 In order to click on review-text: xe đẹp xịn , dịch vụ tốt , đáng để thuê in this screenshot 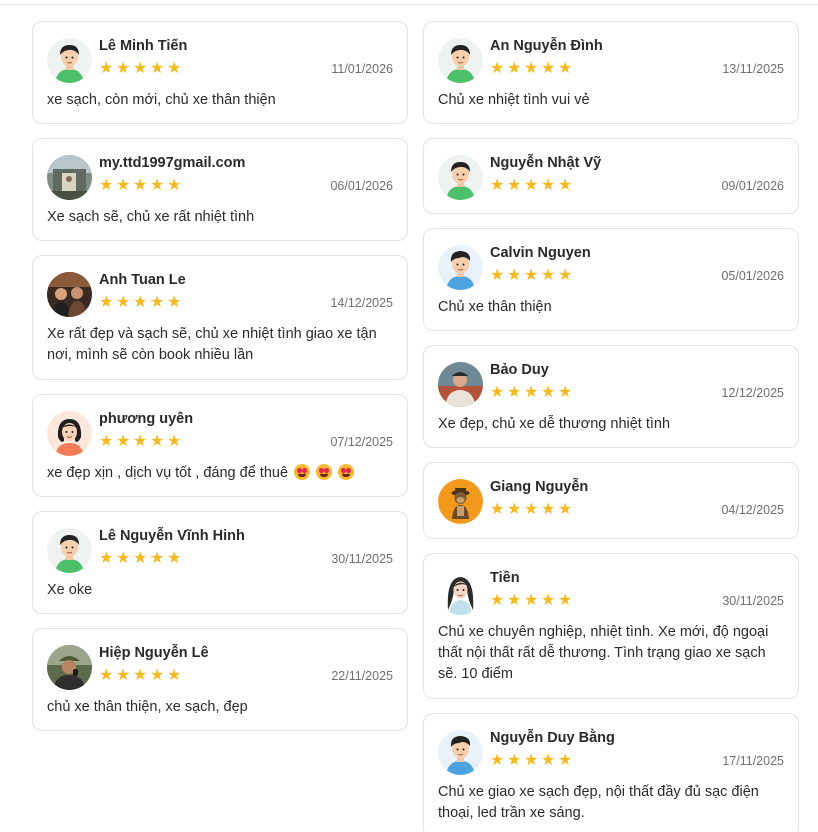, I will do `click(220, 473)`.